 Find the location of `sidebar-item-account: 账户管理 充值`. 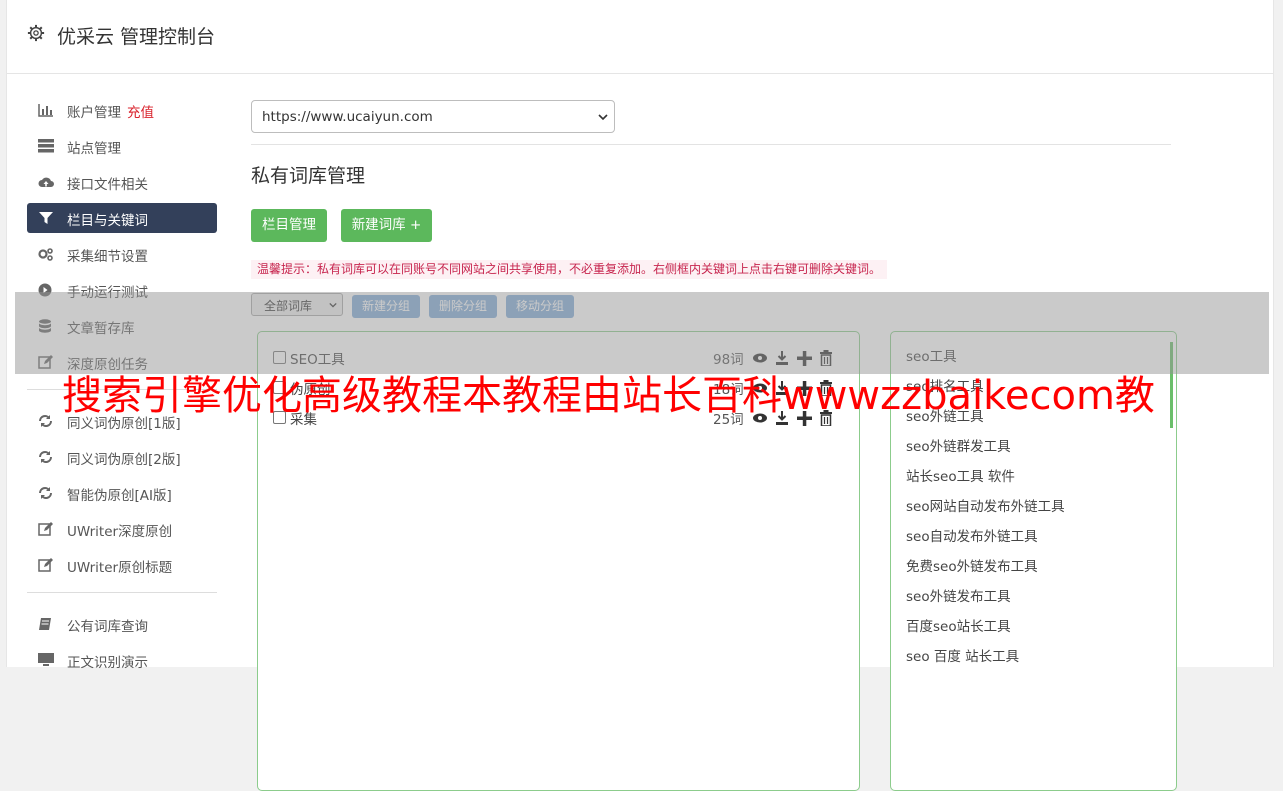

sidebar-item-account: 账户管理 充值 is located at coordinates (122, 110).